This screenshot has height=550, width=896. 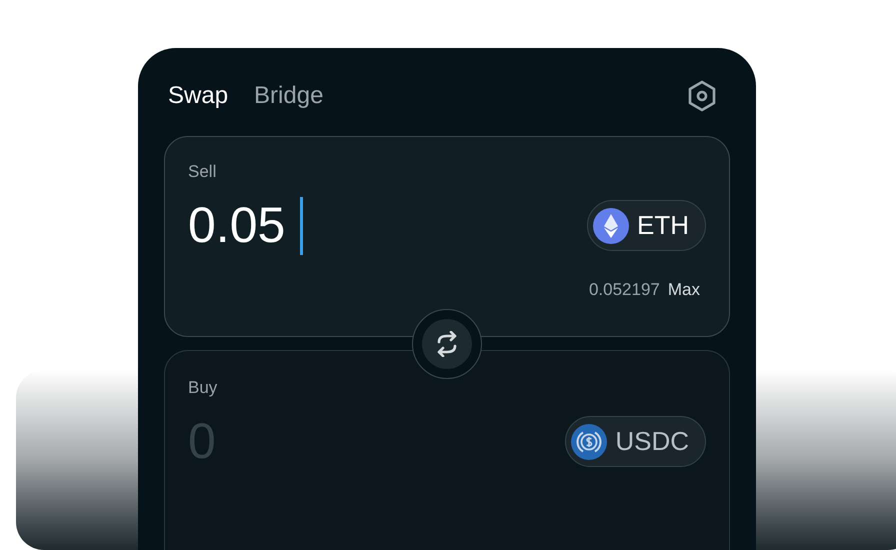 I want to click on amount-field: 0.05, so click(x=244, y=225).